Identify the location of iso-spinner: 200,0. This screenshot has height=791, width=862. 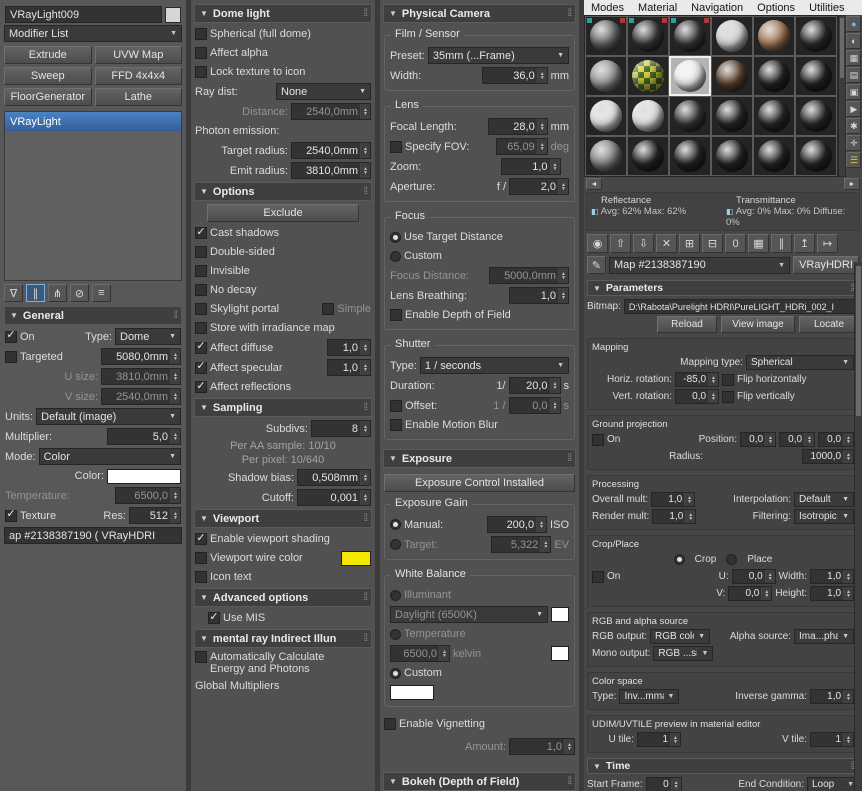
(517, 524).